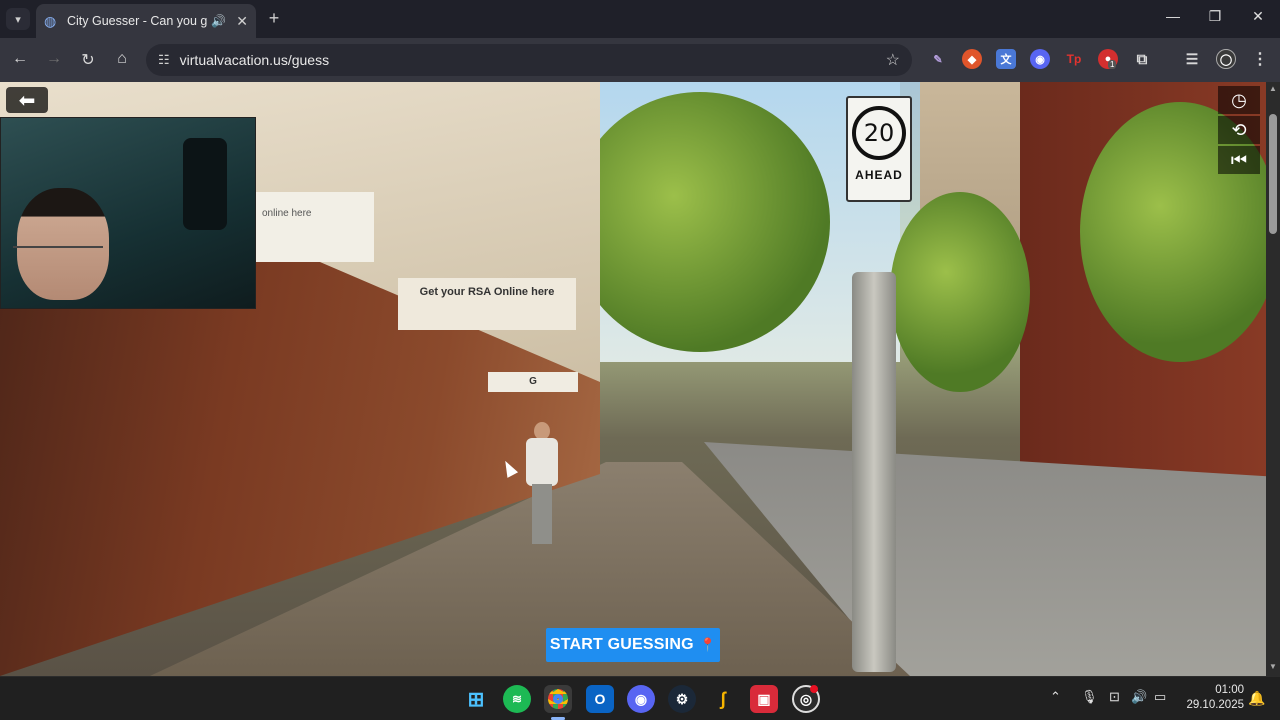  I want to click on discord-extension-icon: ◉, so click(1040, 59).